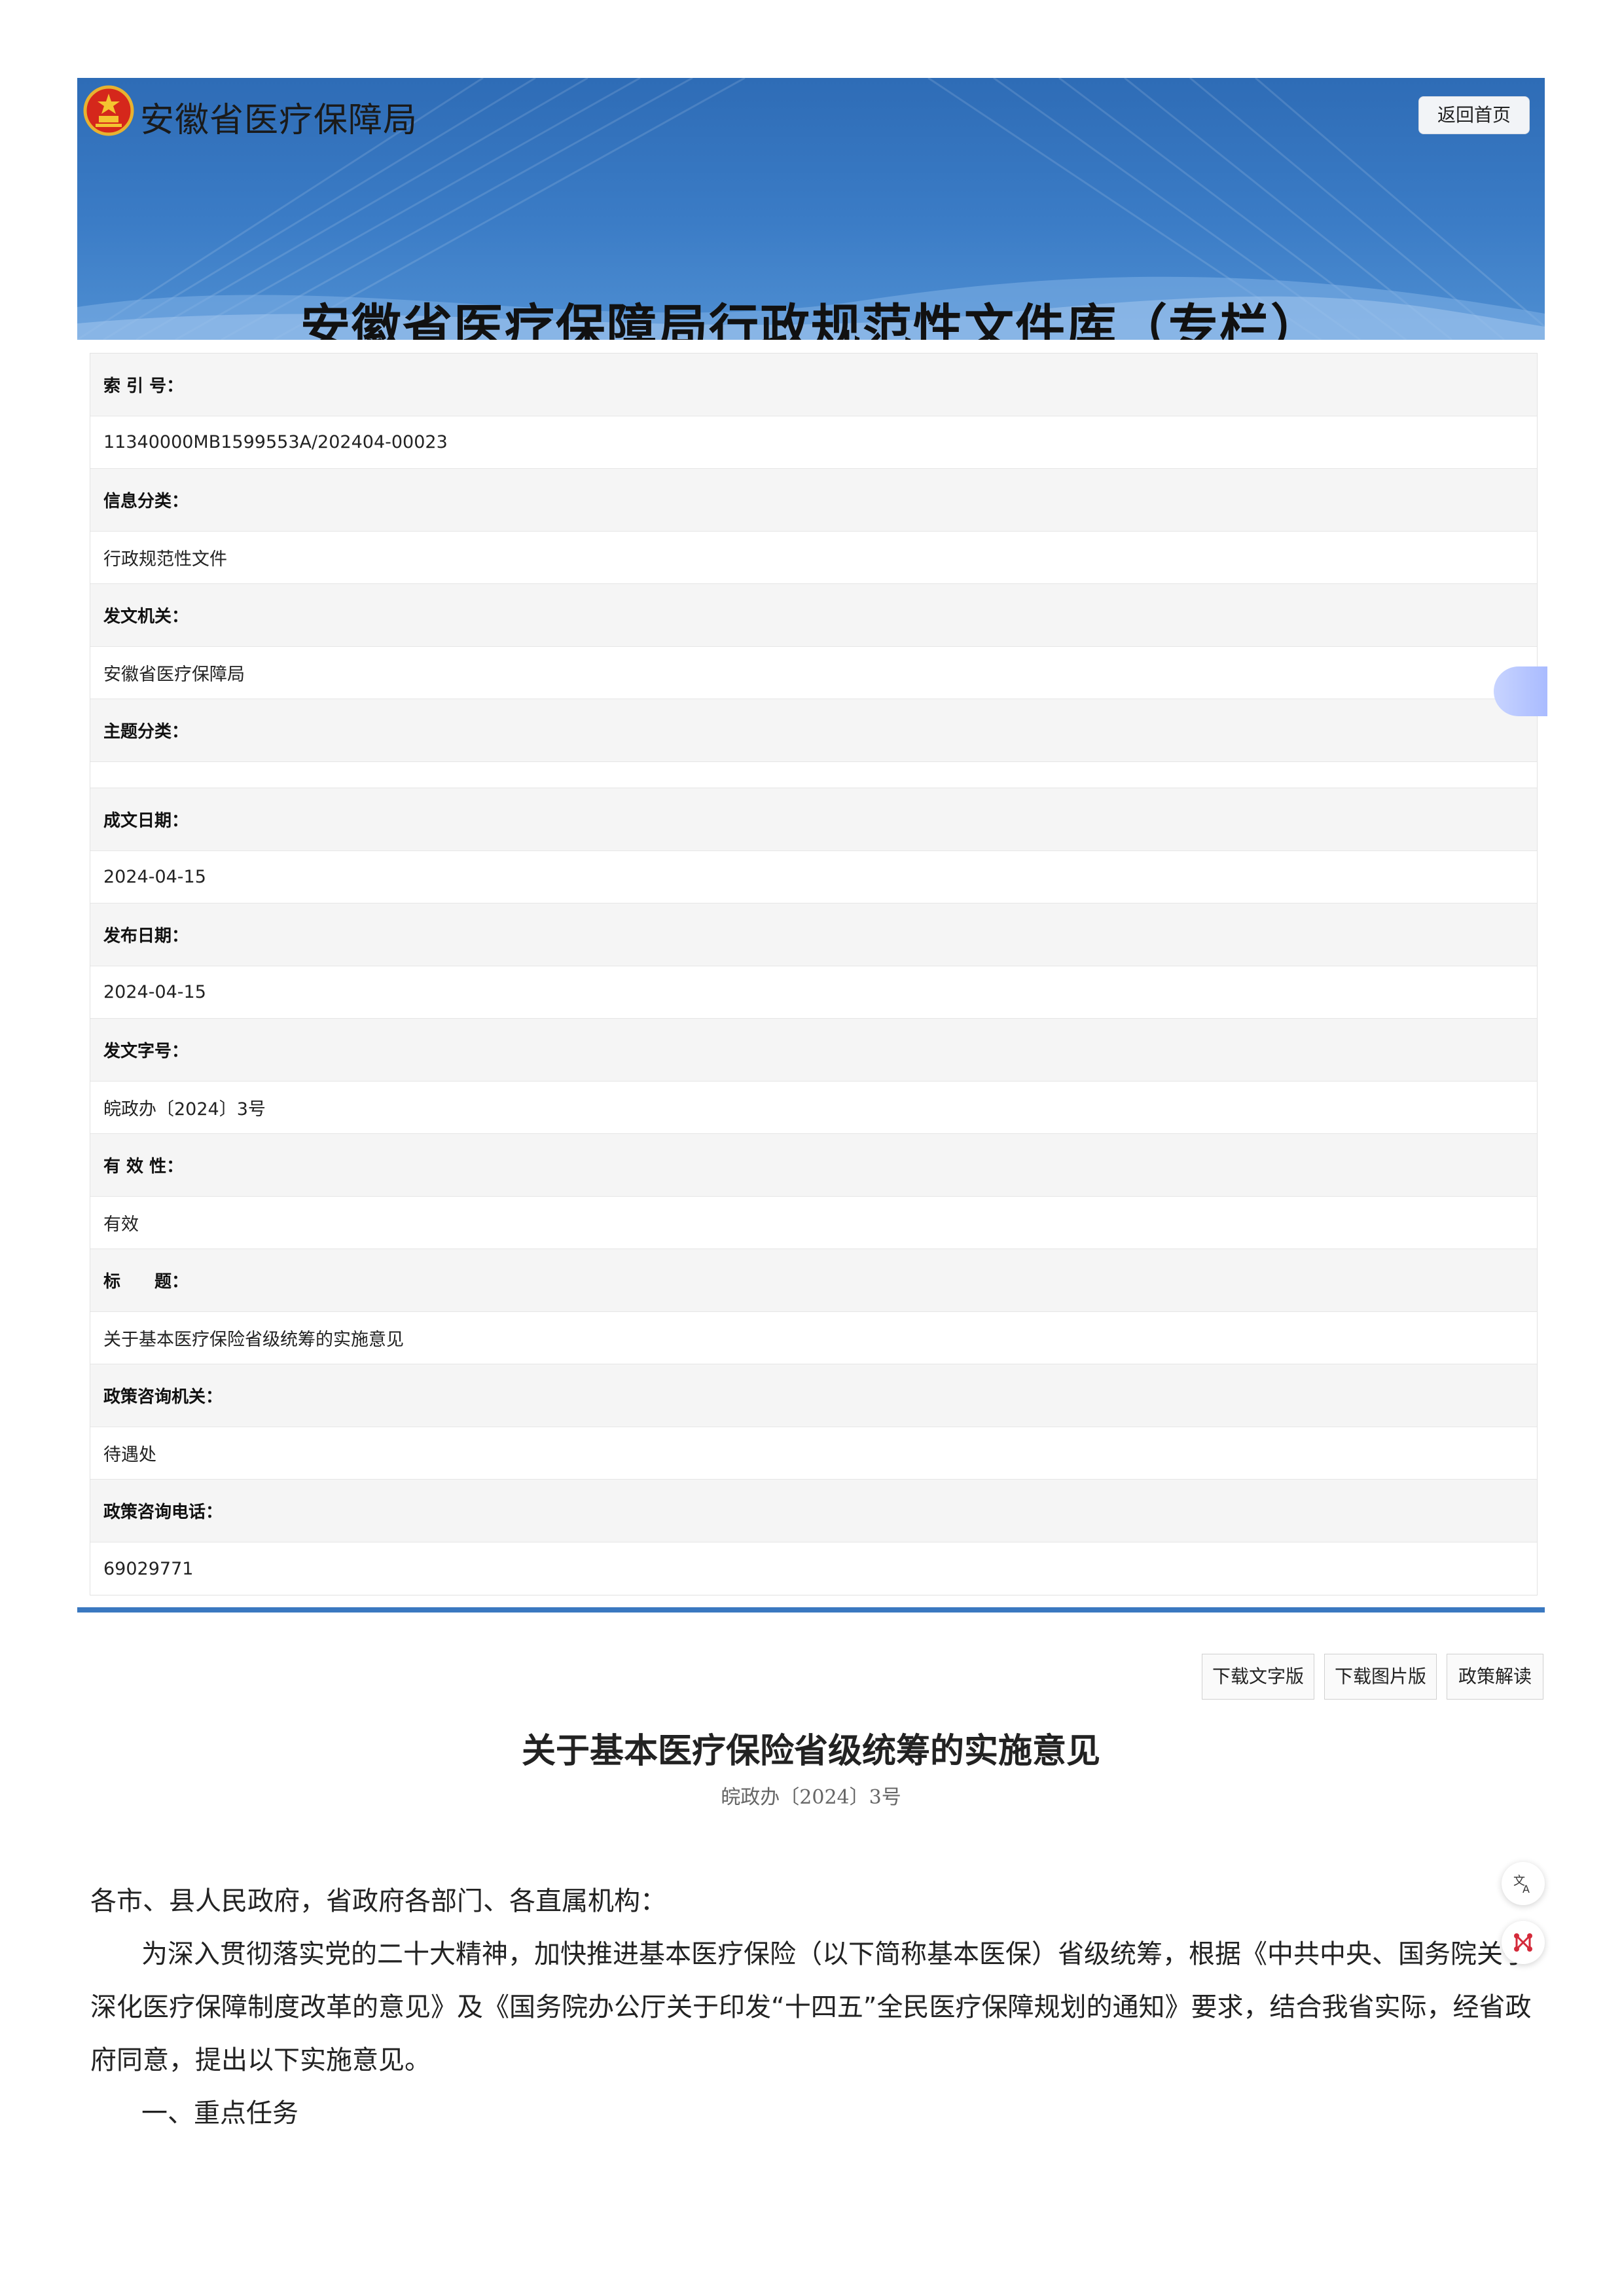  I want to click on meta-value-topic, so click(813, 775).